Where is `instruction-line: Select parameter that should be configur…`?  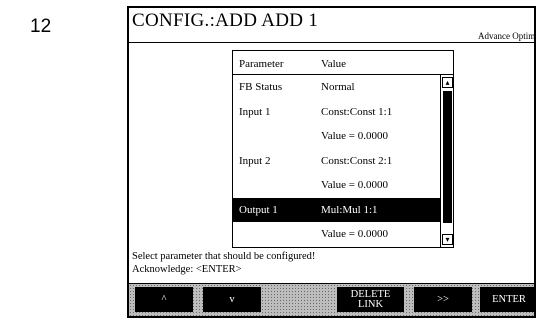
instruction-line: Select parameter that should be configur… is located at coordinates (224, 256).